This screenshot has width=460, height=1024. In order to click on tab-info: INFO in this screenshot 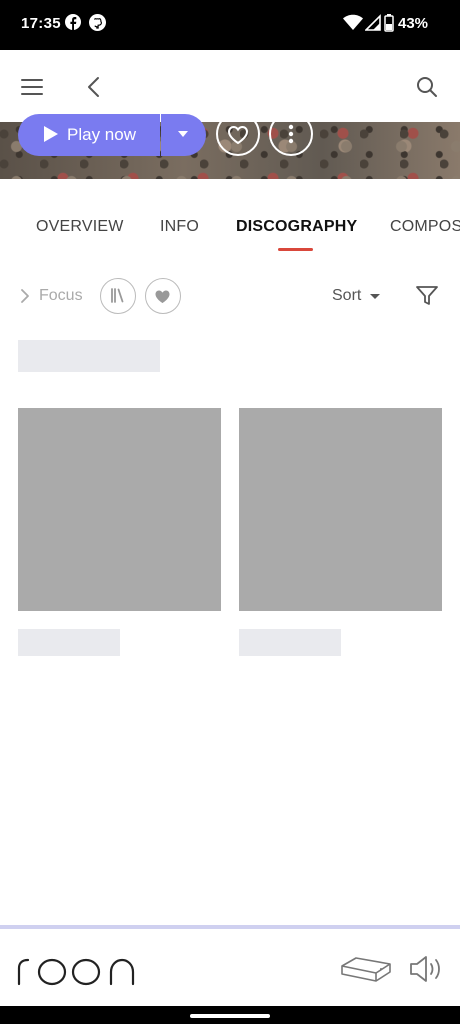, I will do `click(179, 227)`.